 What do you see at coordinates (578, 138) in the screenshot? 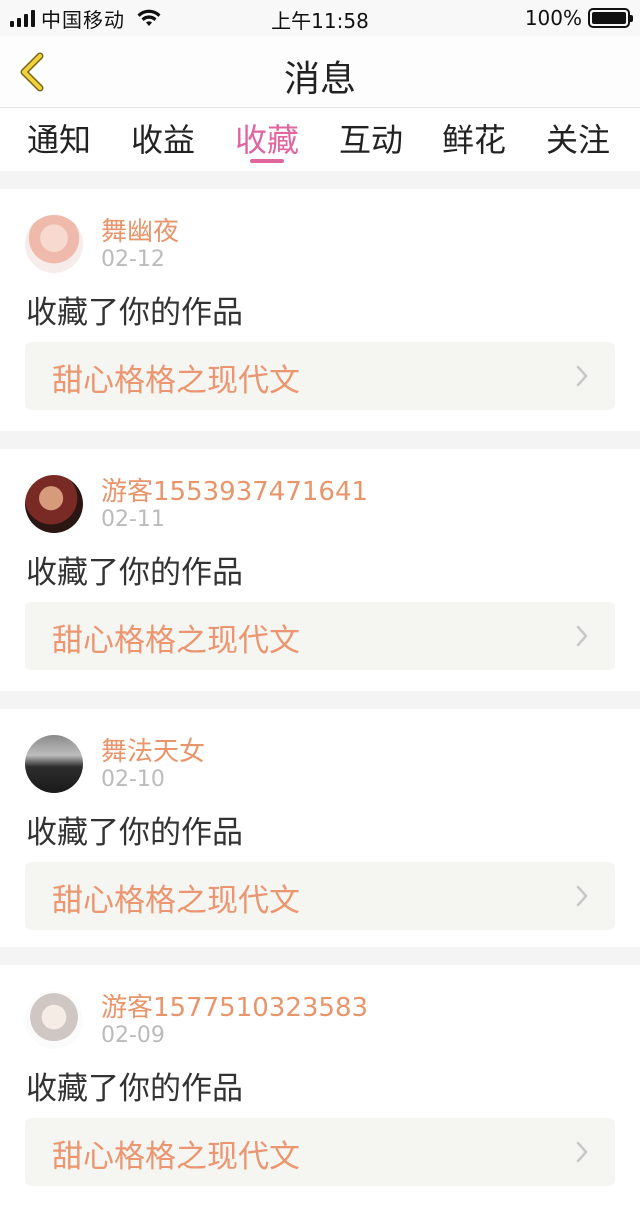
I see `tab-follows: 关注` at bounding box center [578, 138].